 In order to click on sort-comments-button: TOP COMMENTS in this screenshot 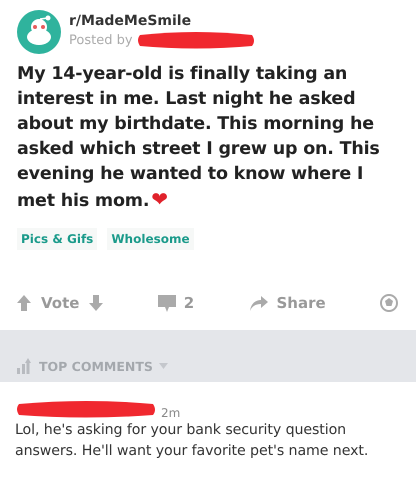, I will do `click(92, 366)`.